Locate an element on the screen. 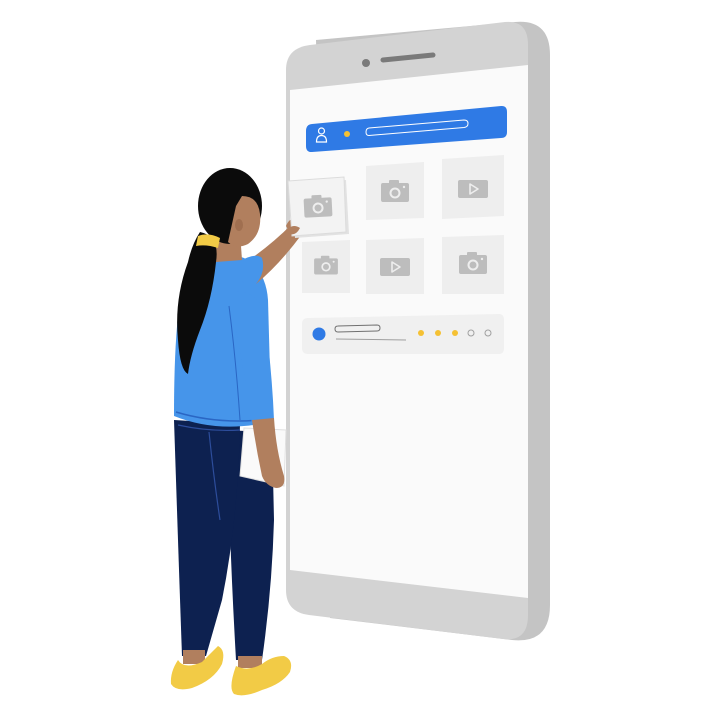 This screenshot has width=720, height=720. list-item-card is located at coordinates (403, 334).